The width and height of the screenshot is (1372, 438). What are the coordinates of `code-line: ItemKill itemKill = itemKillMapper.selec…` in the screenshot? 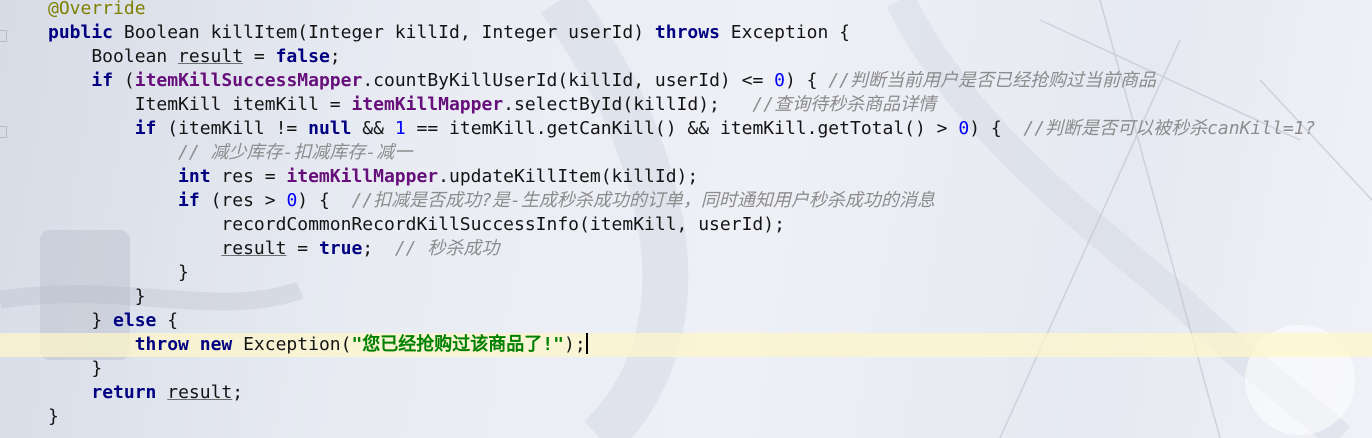 It's located at (681, 105).